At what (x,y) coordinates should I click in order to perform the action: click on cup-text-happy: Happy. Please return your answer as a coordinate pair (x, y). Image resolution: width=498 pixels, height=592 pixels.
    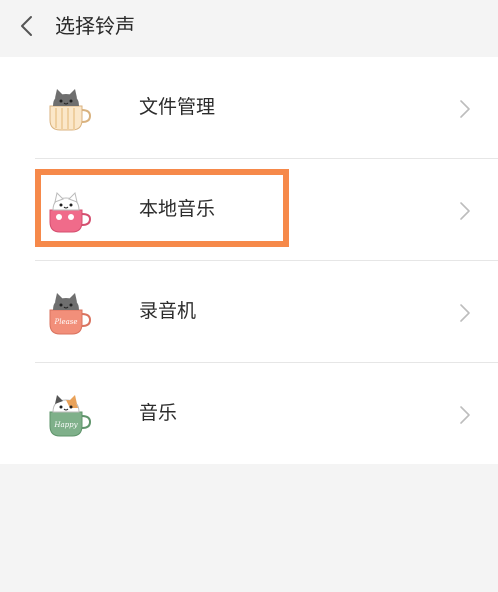
    Looking at the image, I should click on (65, 425).